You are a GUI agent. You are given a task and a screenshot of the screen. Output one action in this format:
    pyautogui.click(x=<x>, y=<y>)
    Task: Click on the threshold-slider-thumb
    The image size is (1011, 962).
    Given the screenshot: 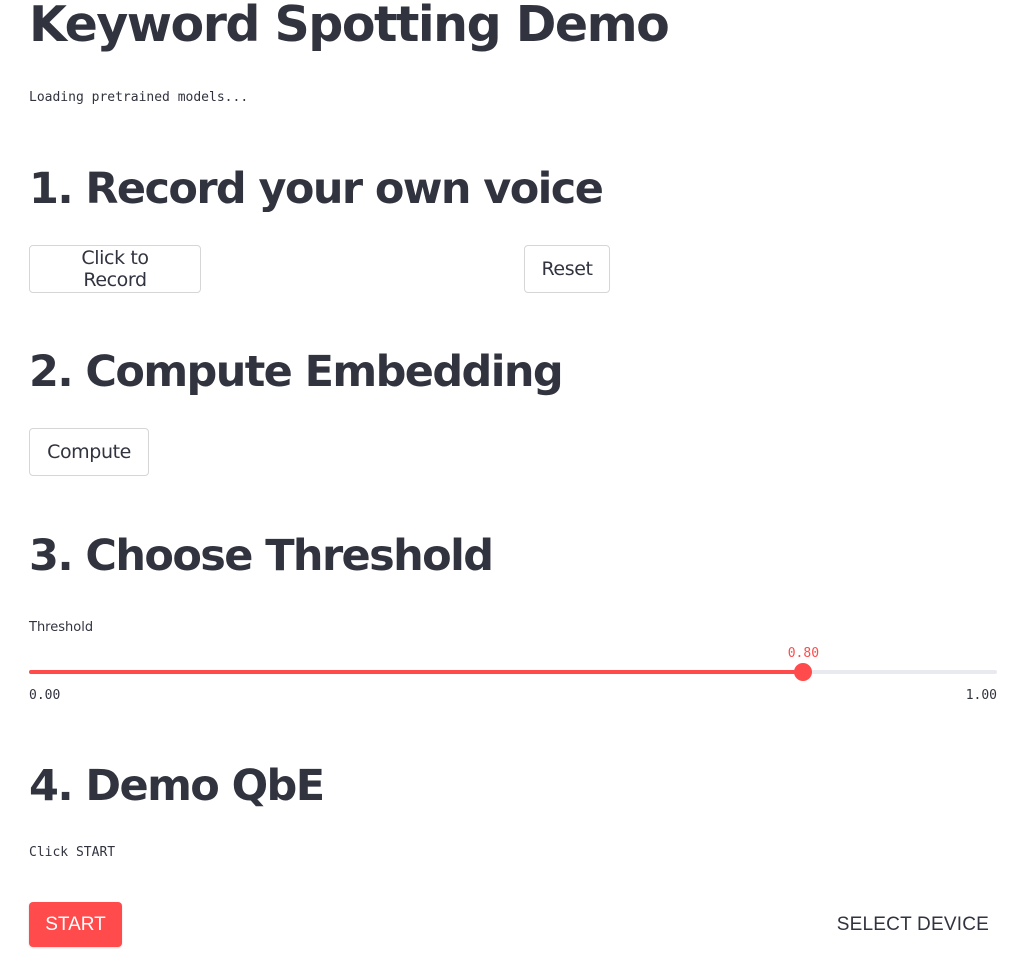 What is the action you would take?
    pyautogui.click(x=803, y=672)
    